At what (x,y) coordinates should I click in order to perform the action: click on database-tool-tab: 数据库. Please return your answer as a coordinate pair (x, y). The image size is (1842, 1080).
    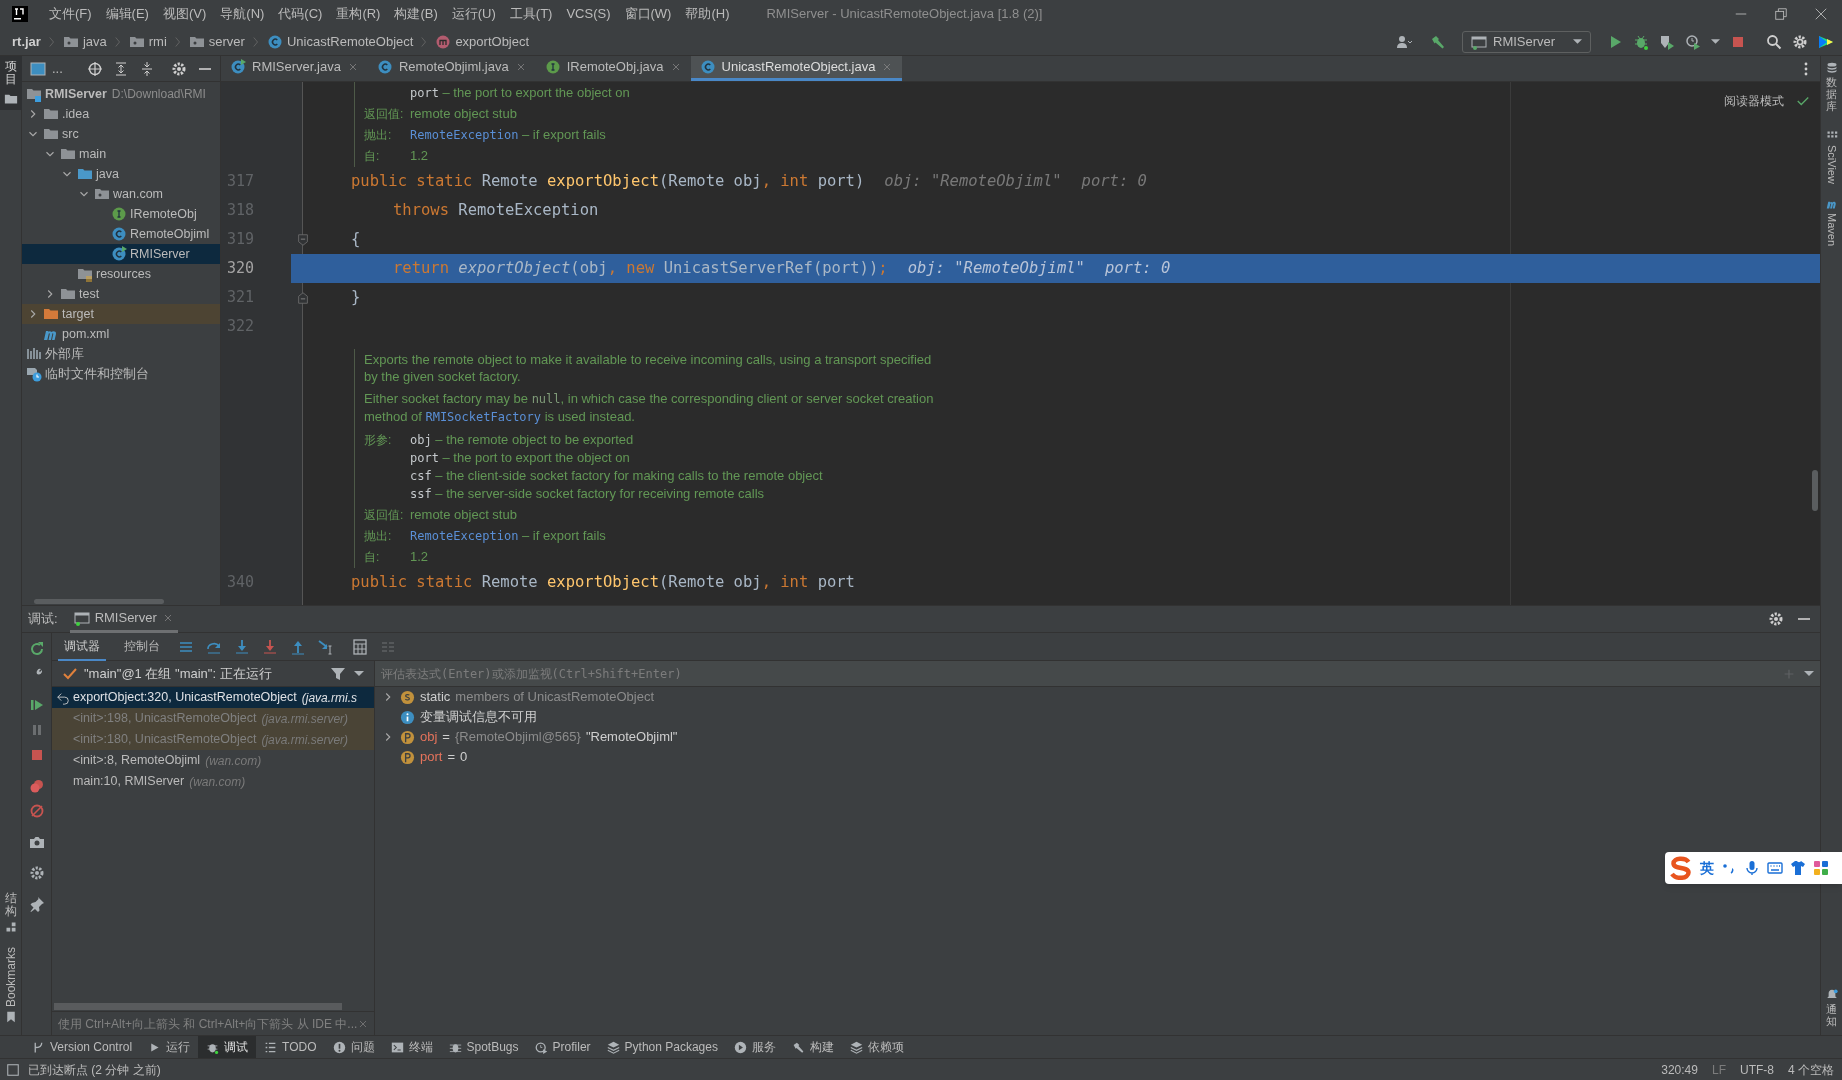
    Looking at the image, I should click on (1831, 94).